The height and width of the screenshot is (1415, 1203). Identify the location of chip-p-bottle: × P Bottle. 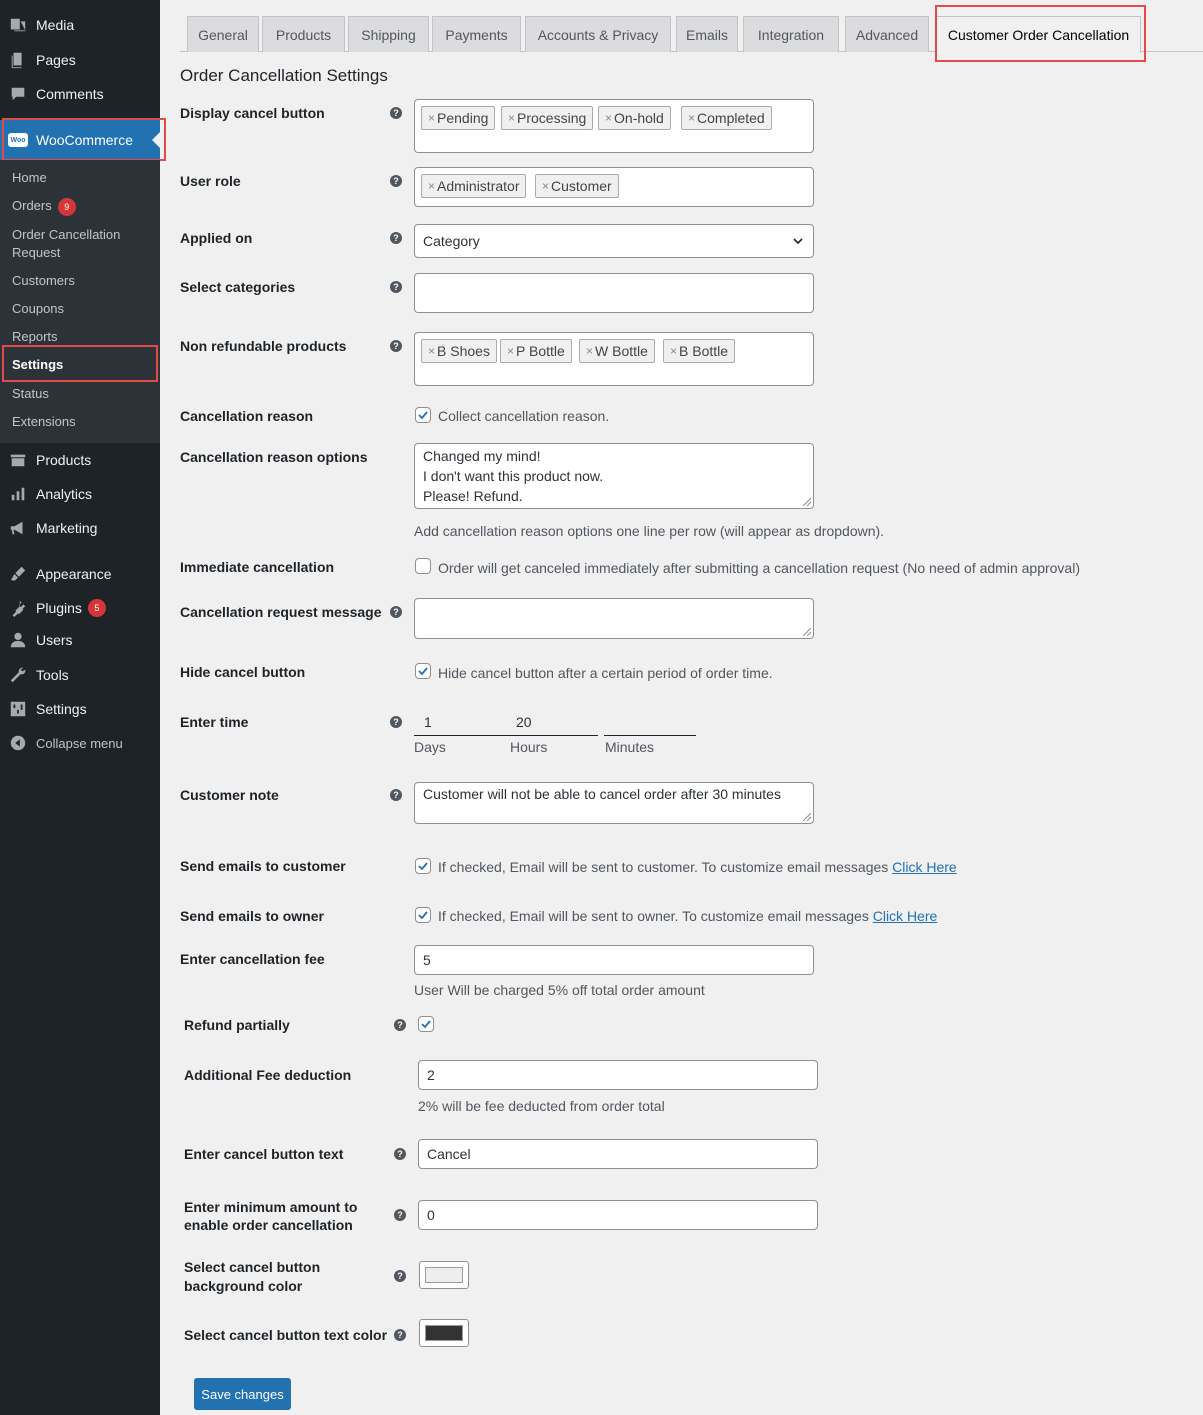
(536, 351).